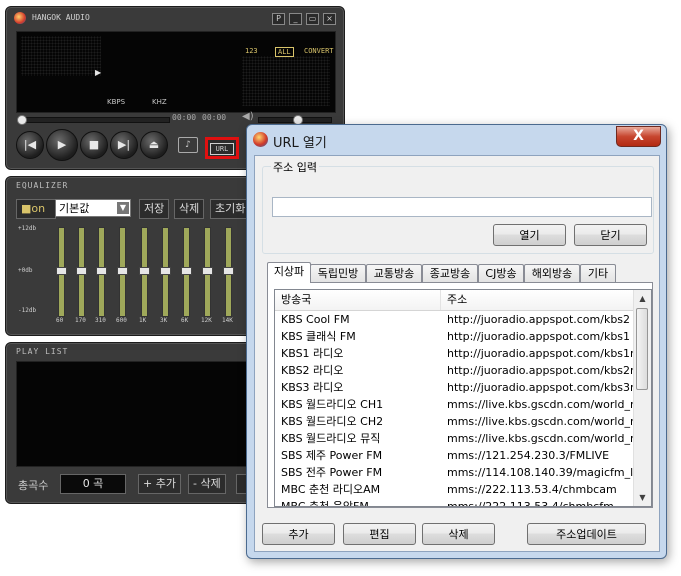 The width and height of the screenshot is (681, 576). What do you see at coordinates (455, 489) in the screenshot?
I see `table-row: MBC 춘천 라디오AM mms://222.113.53.4/chmbcam` at bounding box center [455, 489].